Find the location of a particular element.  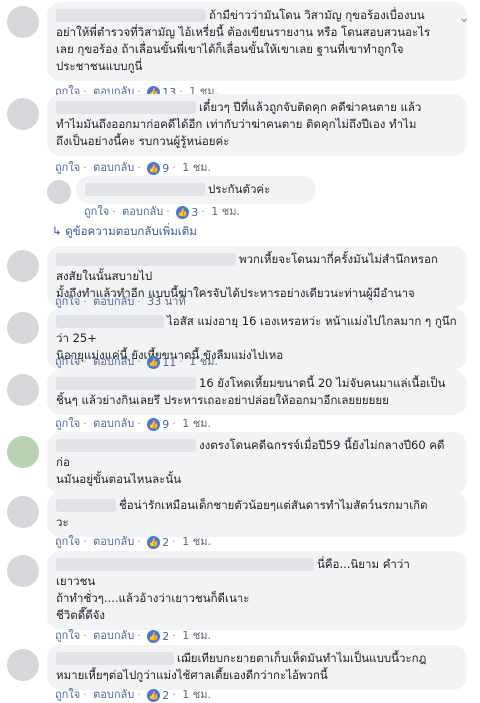

reaction-count: 👍 11 is located at coordinates (161, 362).